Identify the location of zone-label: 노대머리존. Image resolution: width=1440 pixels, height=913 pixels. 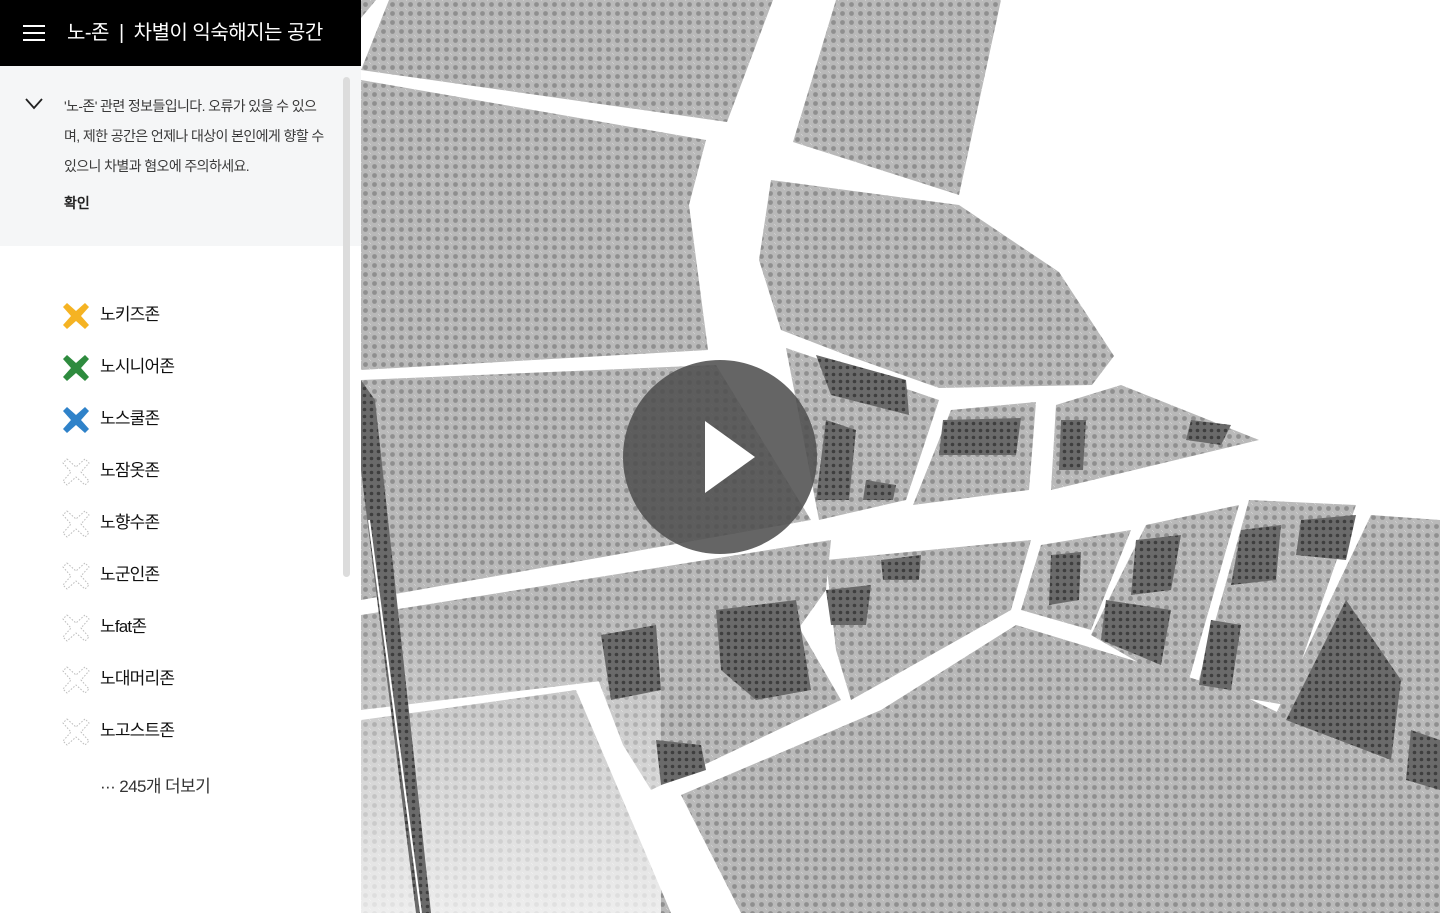
(137, 678).